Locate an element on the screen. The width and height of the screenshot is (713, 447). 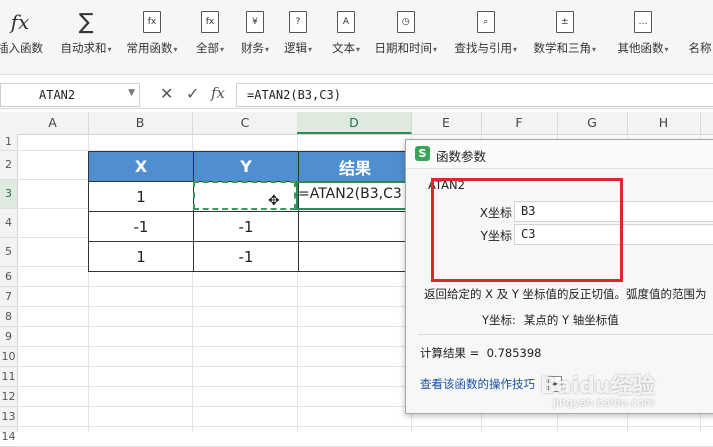
column-header-e: E is located at coordinates (446, 123).